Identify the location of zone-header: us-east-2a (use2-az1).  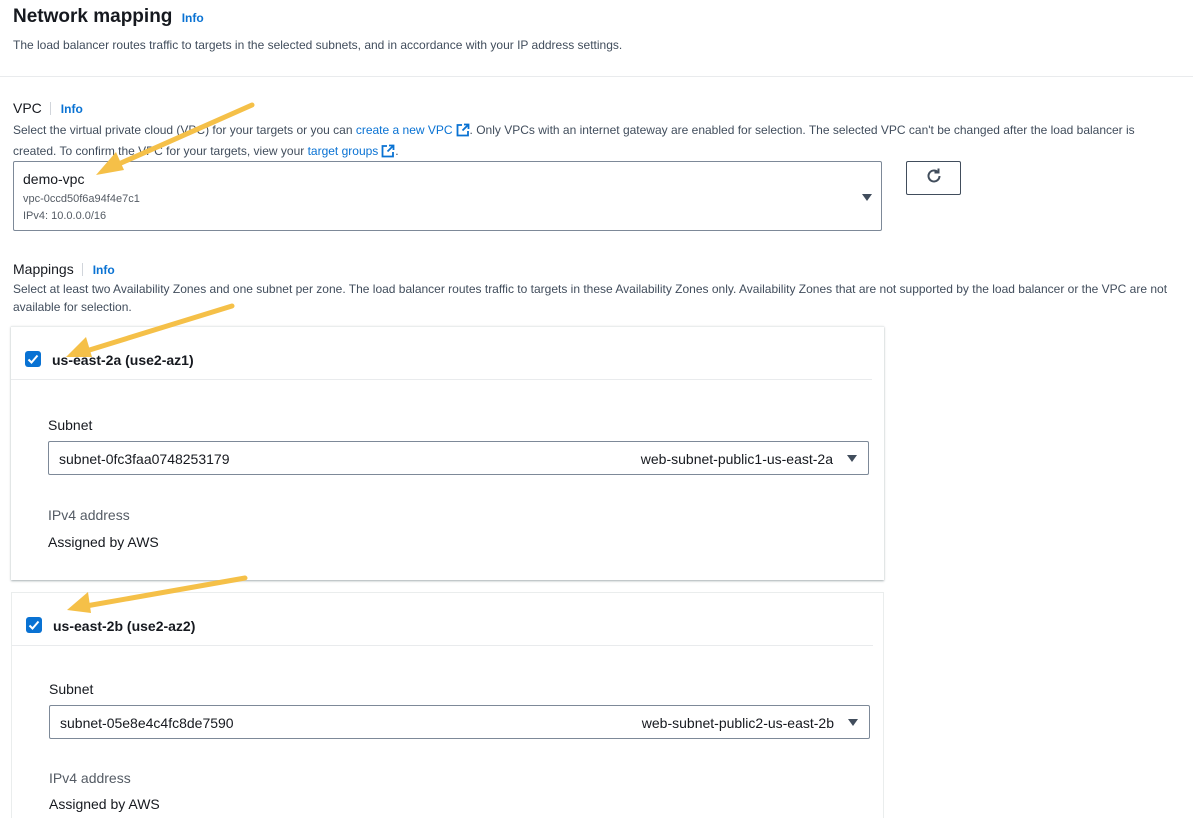
(441, 353).